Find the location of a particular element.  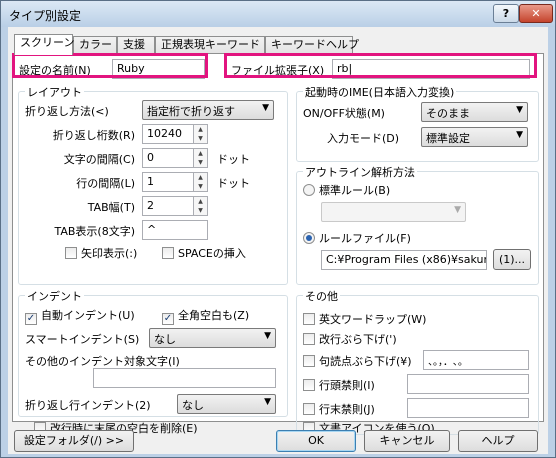

settings-folder-button: 設定フォルダ(/) >> is located at coordinates (74, 441).